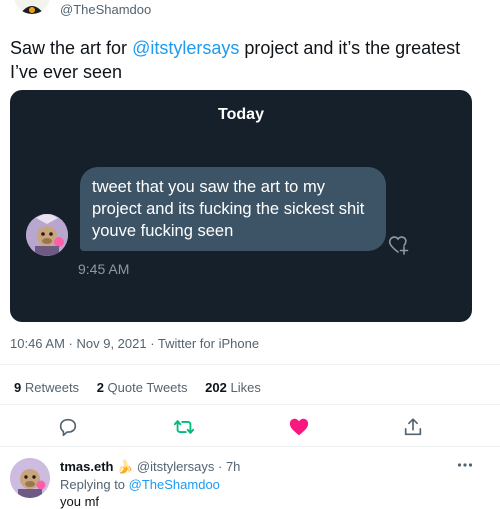  Describe the element at coordinates (147, 387) in the screenshot. I see `quote-tweets-label: Quote Tweets` at that location.